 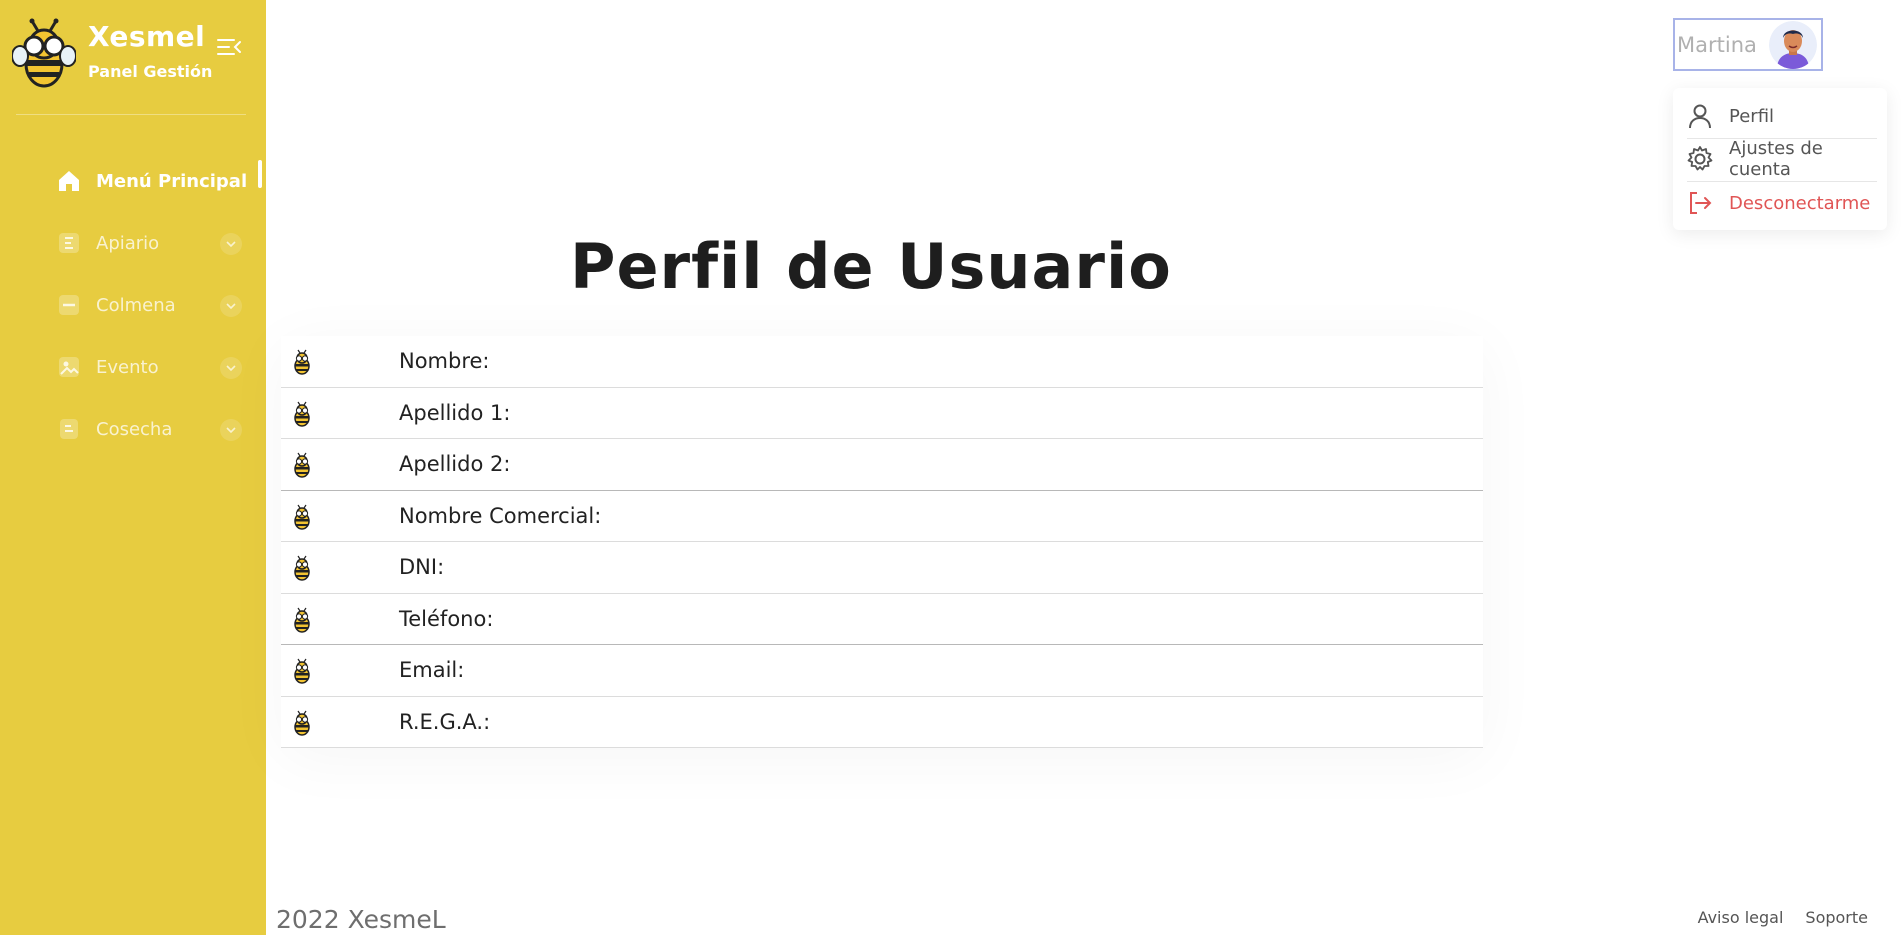 What do you see at coordinates (444, 361) in the screenshot?
I see `field-label-nombre: Nombre:` at bounding box center [444, 361].